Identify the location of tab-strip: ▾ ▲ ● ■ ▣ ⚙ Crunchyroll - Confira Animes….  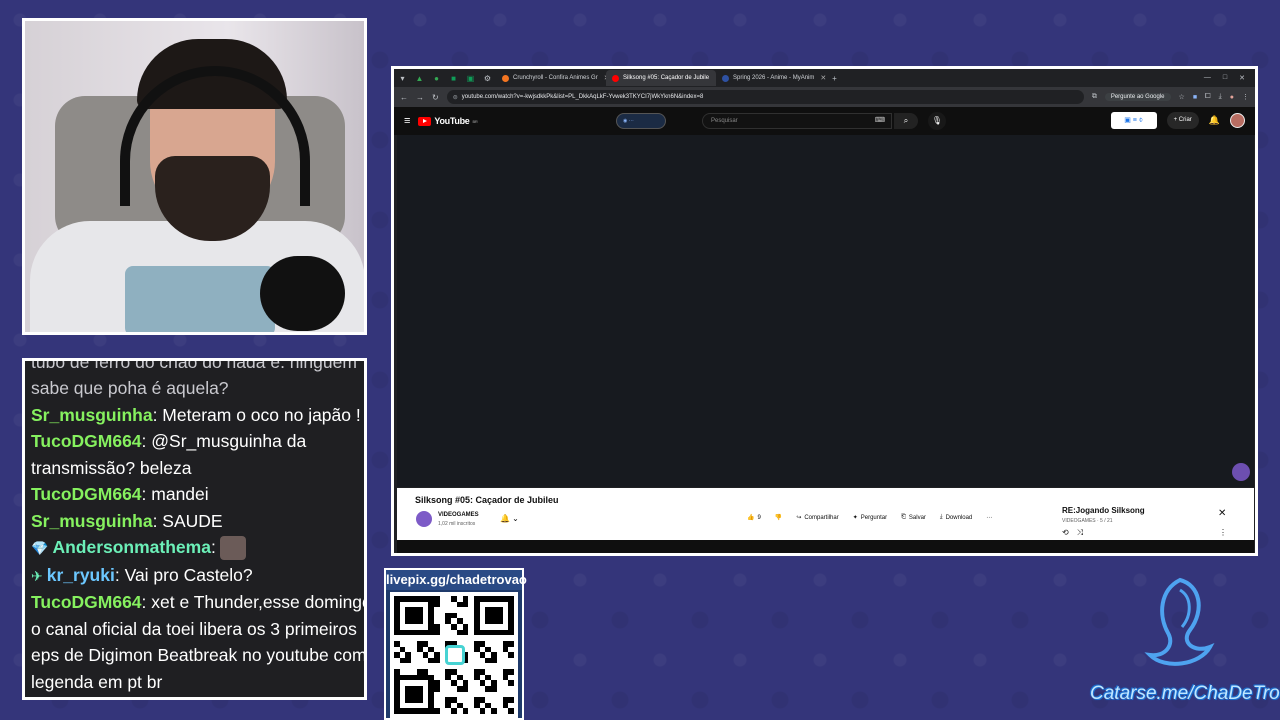
(824, 78).